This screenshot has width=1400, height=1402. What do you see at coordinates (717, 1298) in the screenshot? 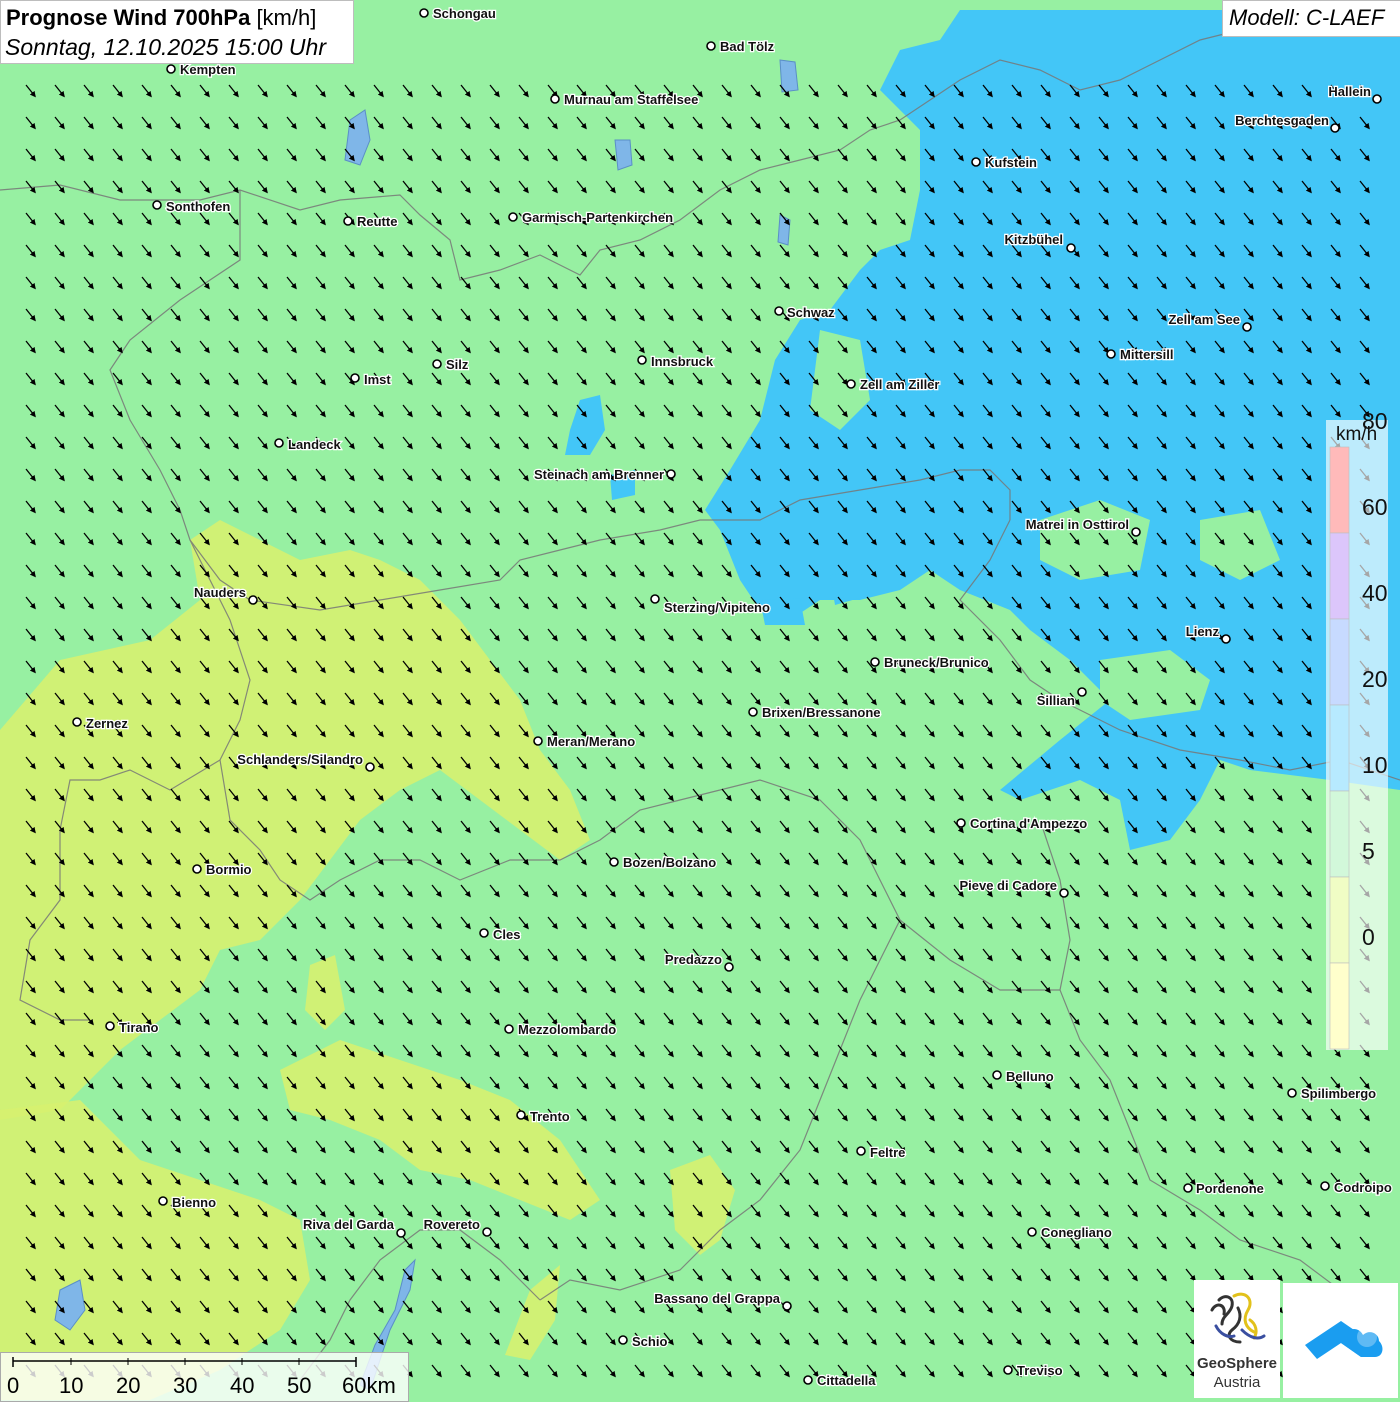
I see `city-label: Bassano del Grappa` at bounding box center [717, 1298].